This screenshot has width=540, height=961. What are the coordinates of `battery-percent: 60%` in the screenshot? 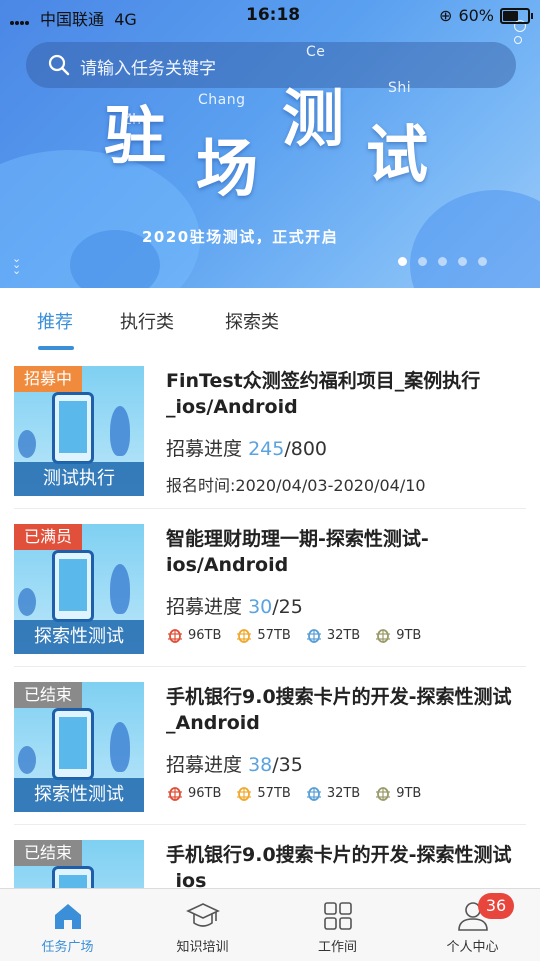 It's located at (476, 15).